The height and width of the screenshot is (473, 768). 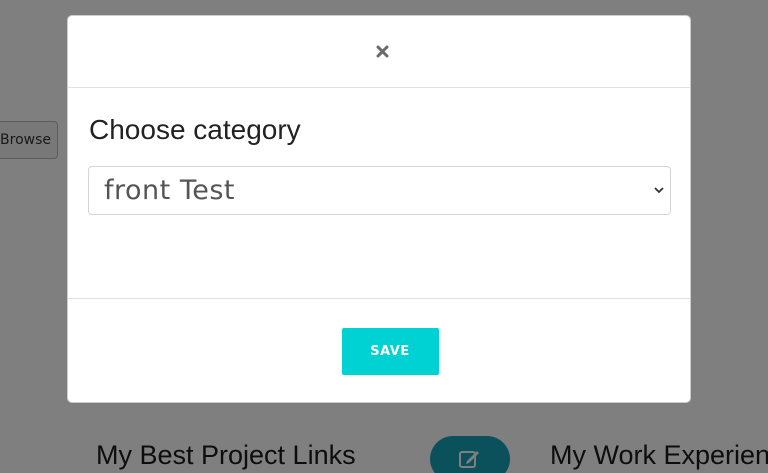 I want to click on save-button: SAVE, so click(x=390, y=351).